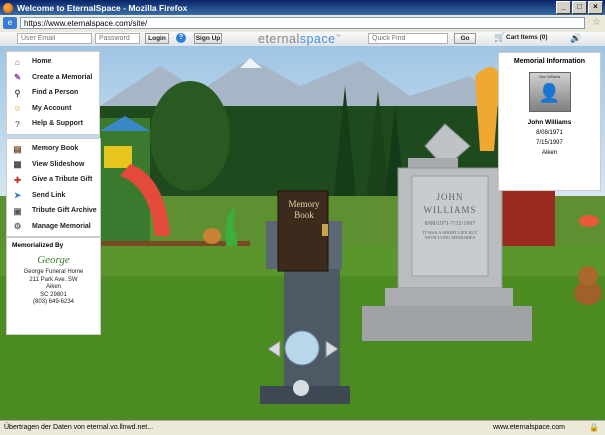 This screenshot has width=605, height=435. Describe the element at coordinates (157, 38) in the screenshot. I see `login-button: Login` at that location.